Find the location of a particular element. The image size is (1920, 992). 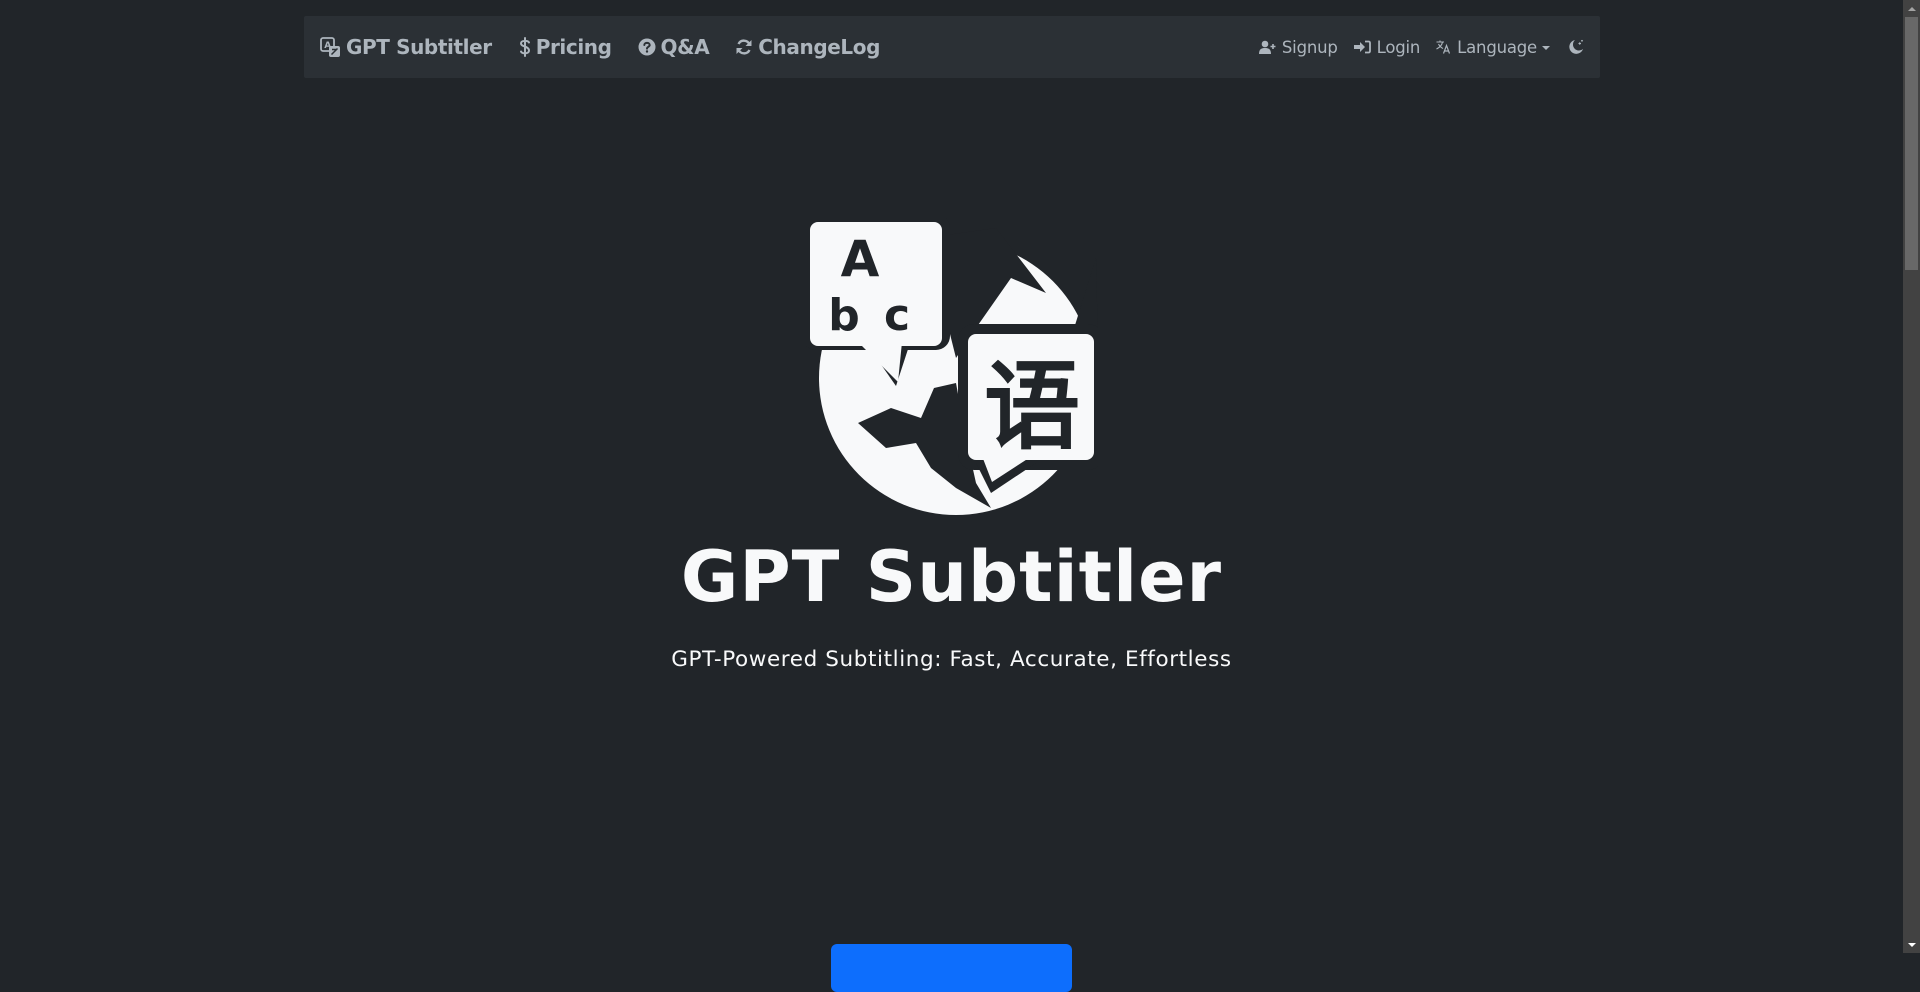

hero-title: GPT Subtitler is located at coordinates (951, 577).